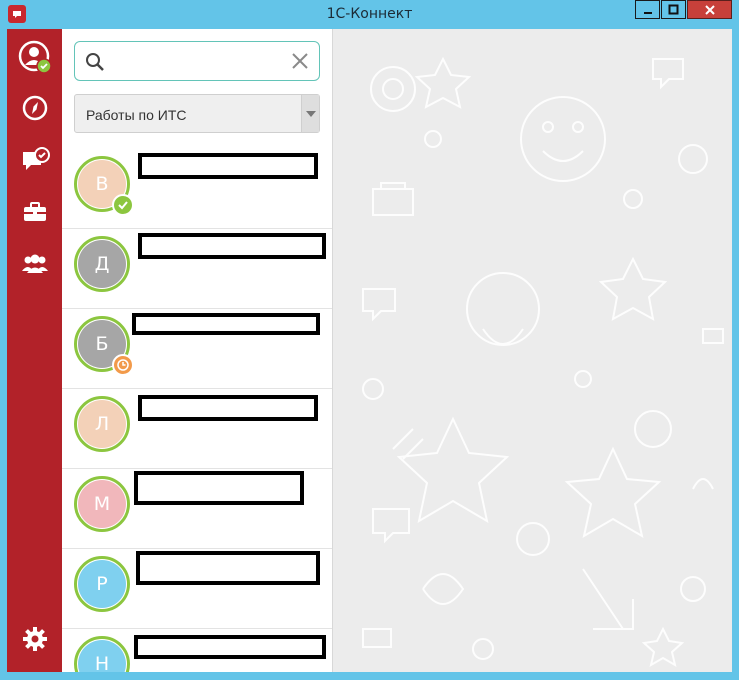 The height and width of the screenshot is (680, 739). What do you see at coordinates (102, 662) in the screenshot?
I see `avatar-initial: Н` at bounding box center [102, 662].